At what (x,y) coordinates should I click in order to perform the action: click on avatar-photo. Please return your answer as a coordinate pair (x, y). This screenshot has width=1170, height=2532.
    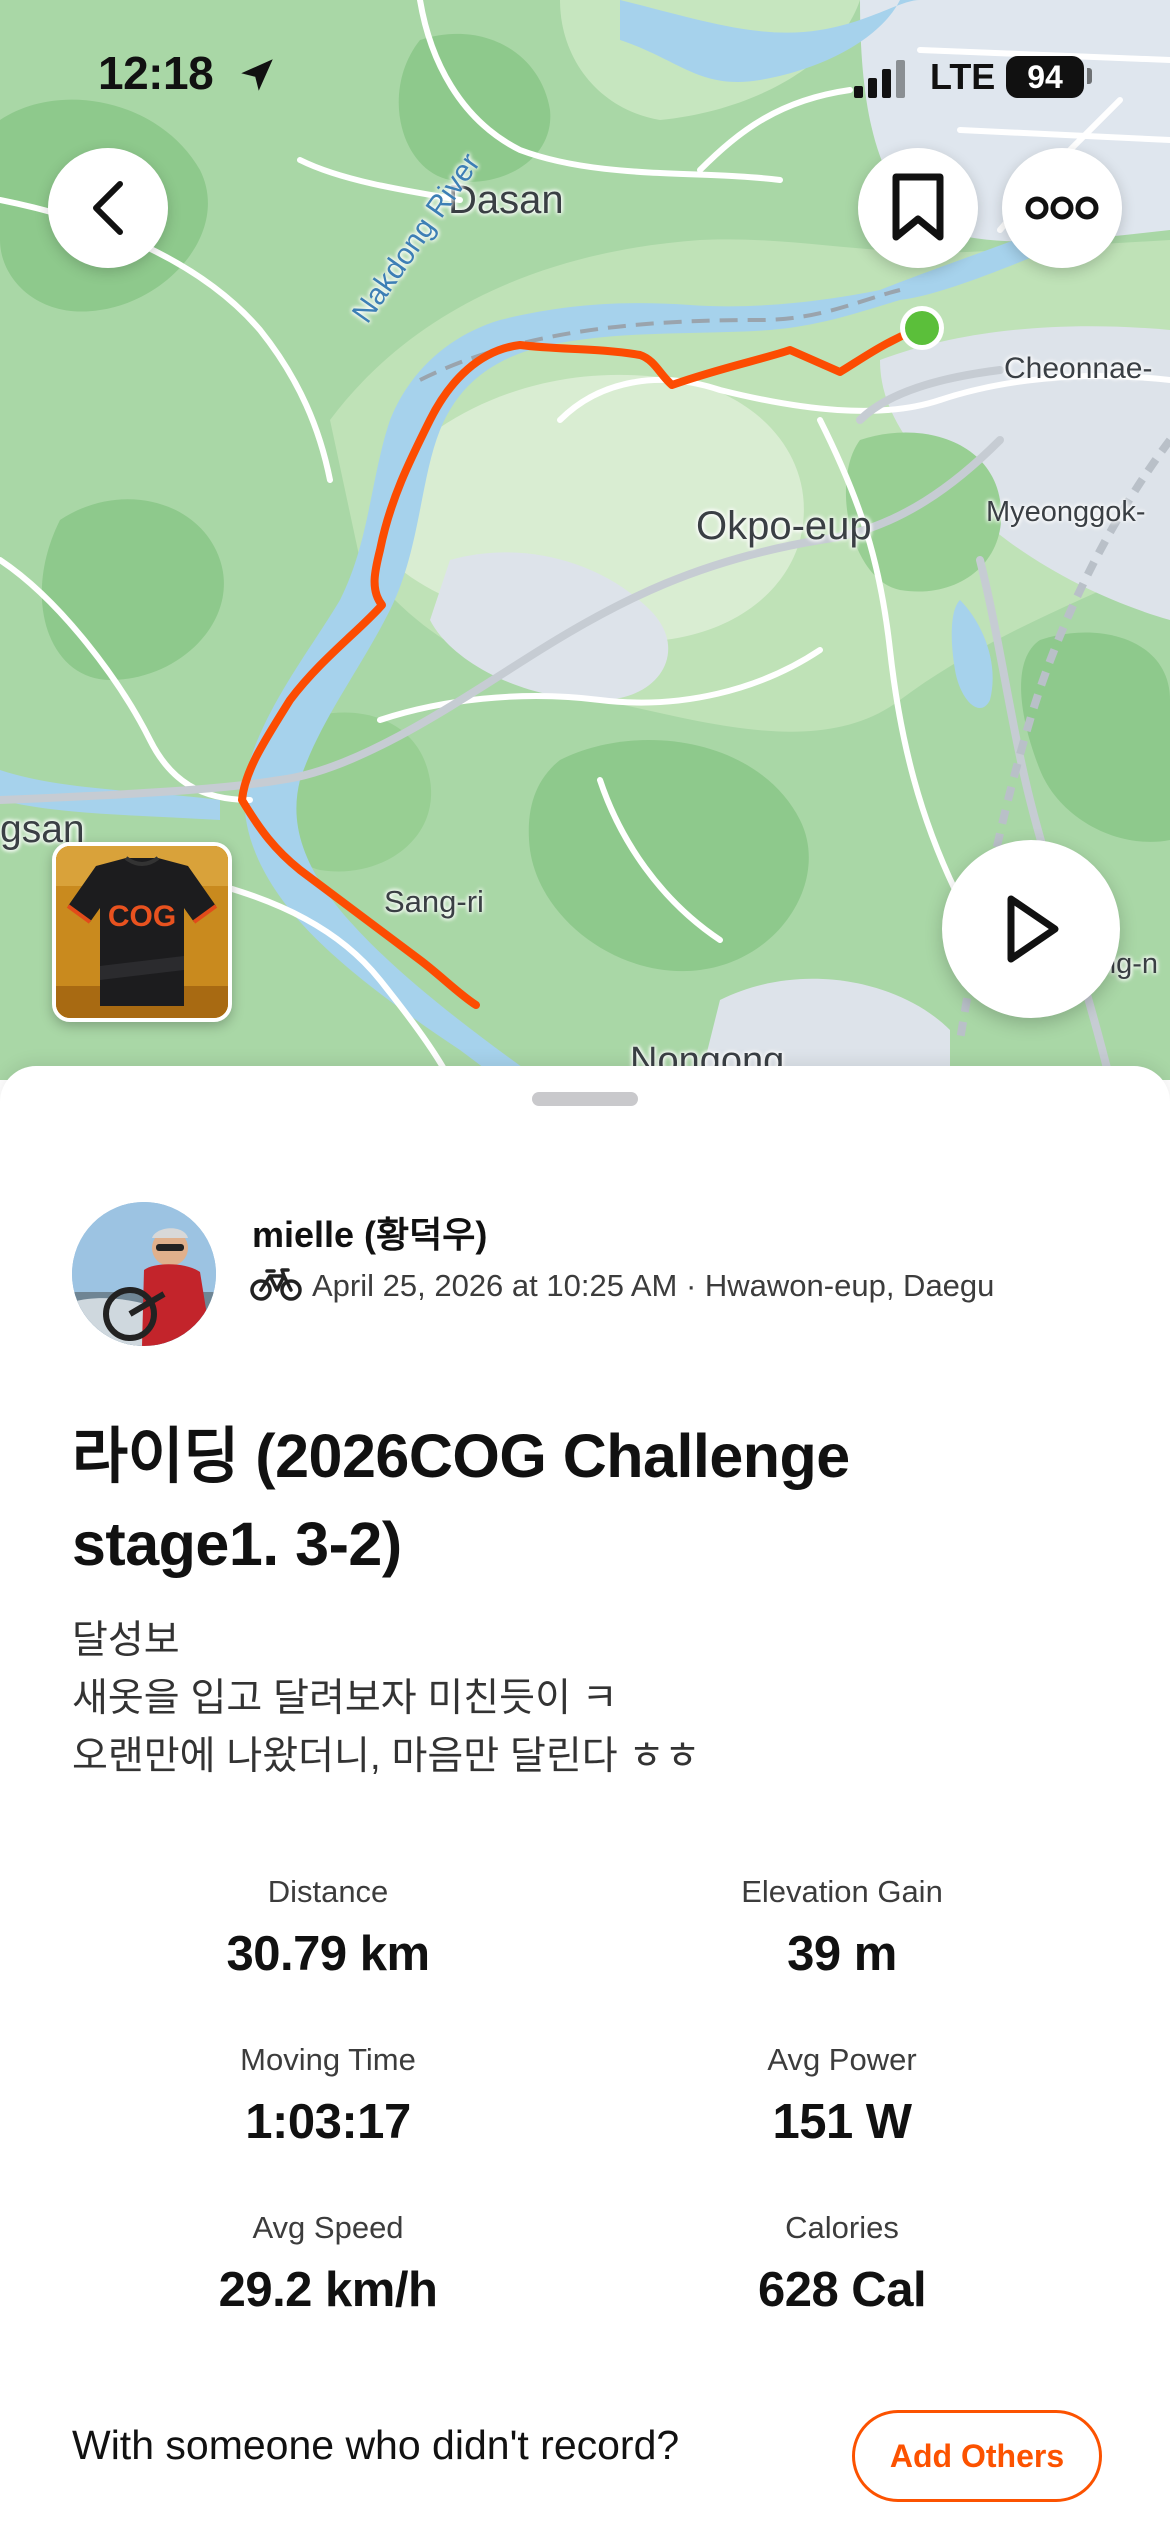
    Looking at the image, I should click on (144, 1274).